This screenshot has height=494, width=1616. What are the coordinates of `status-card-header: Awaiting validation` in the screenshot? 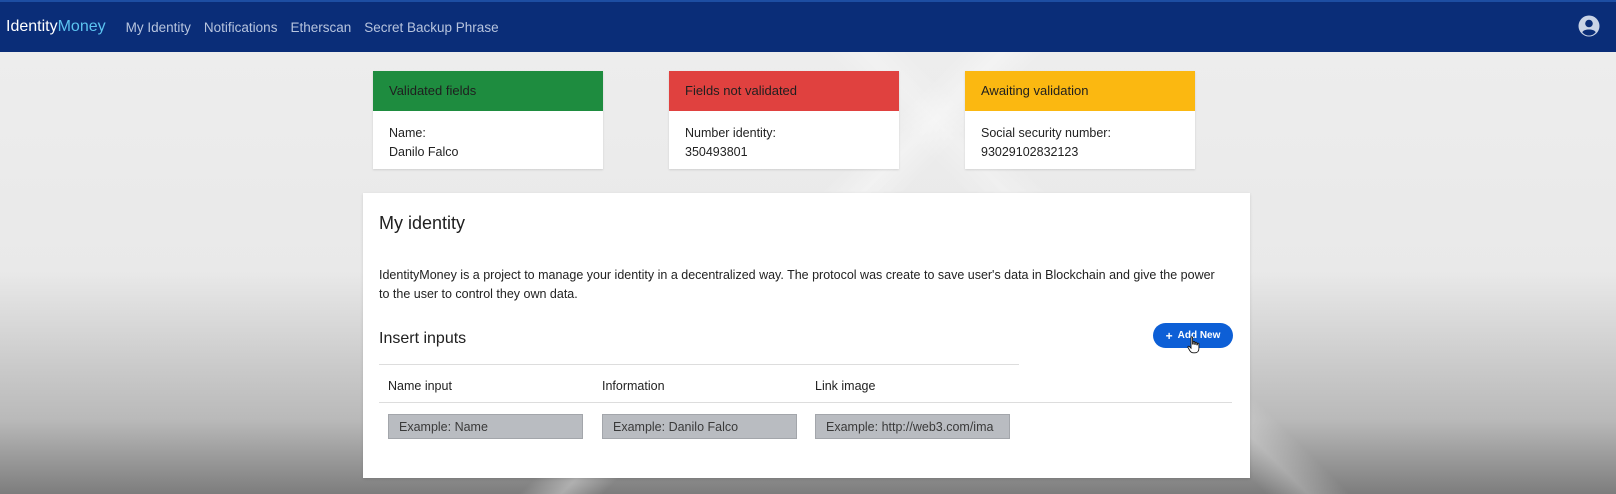 It's located at (1080, 91).